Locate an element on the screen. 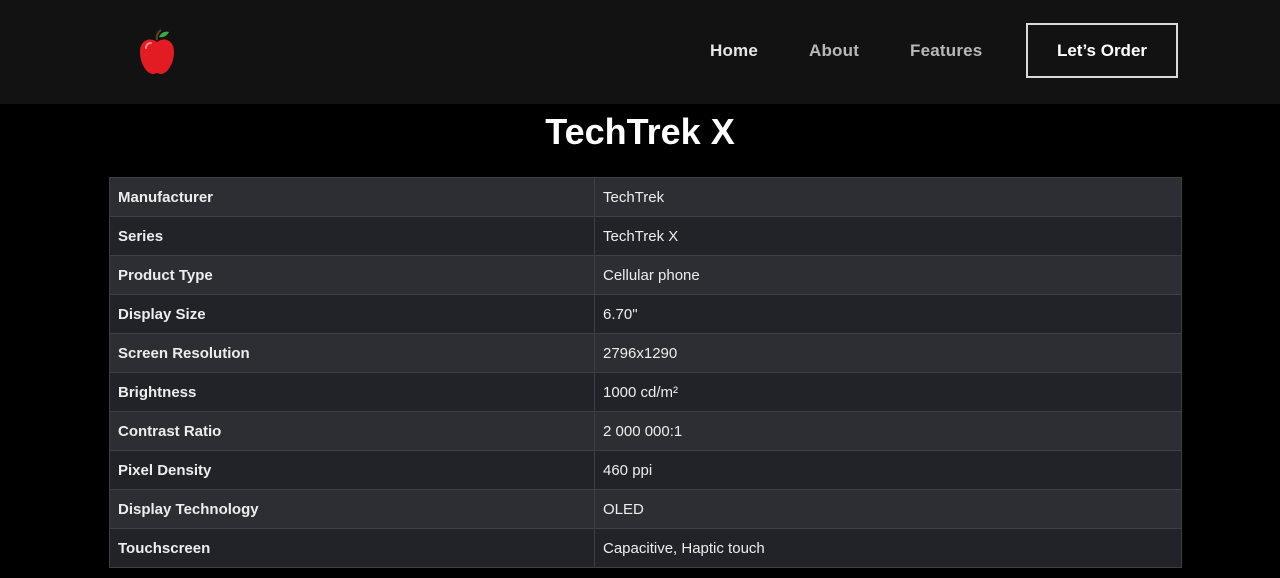 The height and width of the screenshot is (578, 1280). spec-value: 2796x1290 is located at coordinates (888, 353).